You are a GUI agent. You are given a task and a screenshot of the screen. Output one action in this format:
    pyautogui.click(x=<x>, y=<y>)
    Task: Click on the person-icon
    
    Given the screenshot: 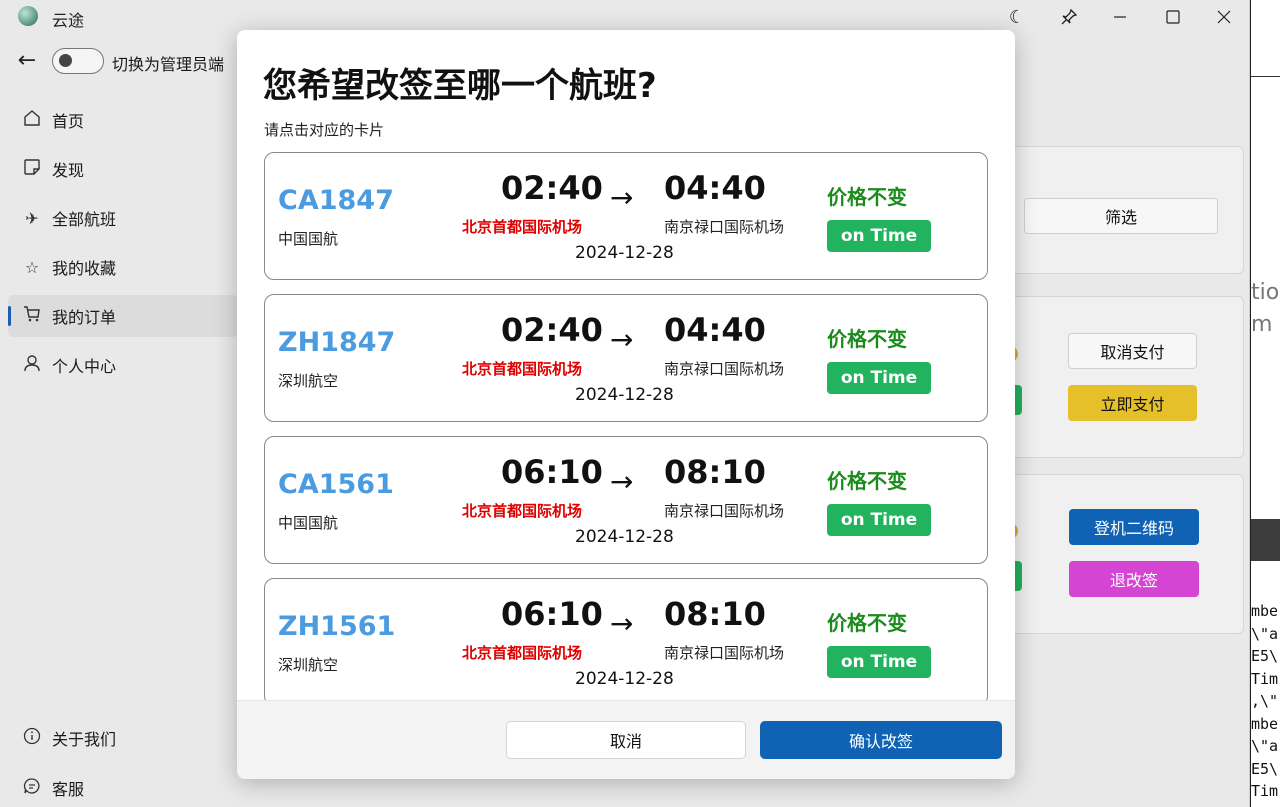 What is the action you would take?
    pyautogui.click(x=32, y=365)
    